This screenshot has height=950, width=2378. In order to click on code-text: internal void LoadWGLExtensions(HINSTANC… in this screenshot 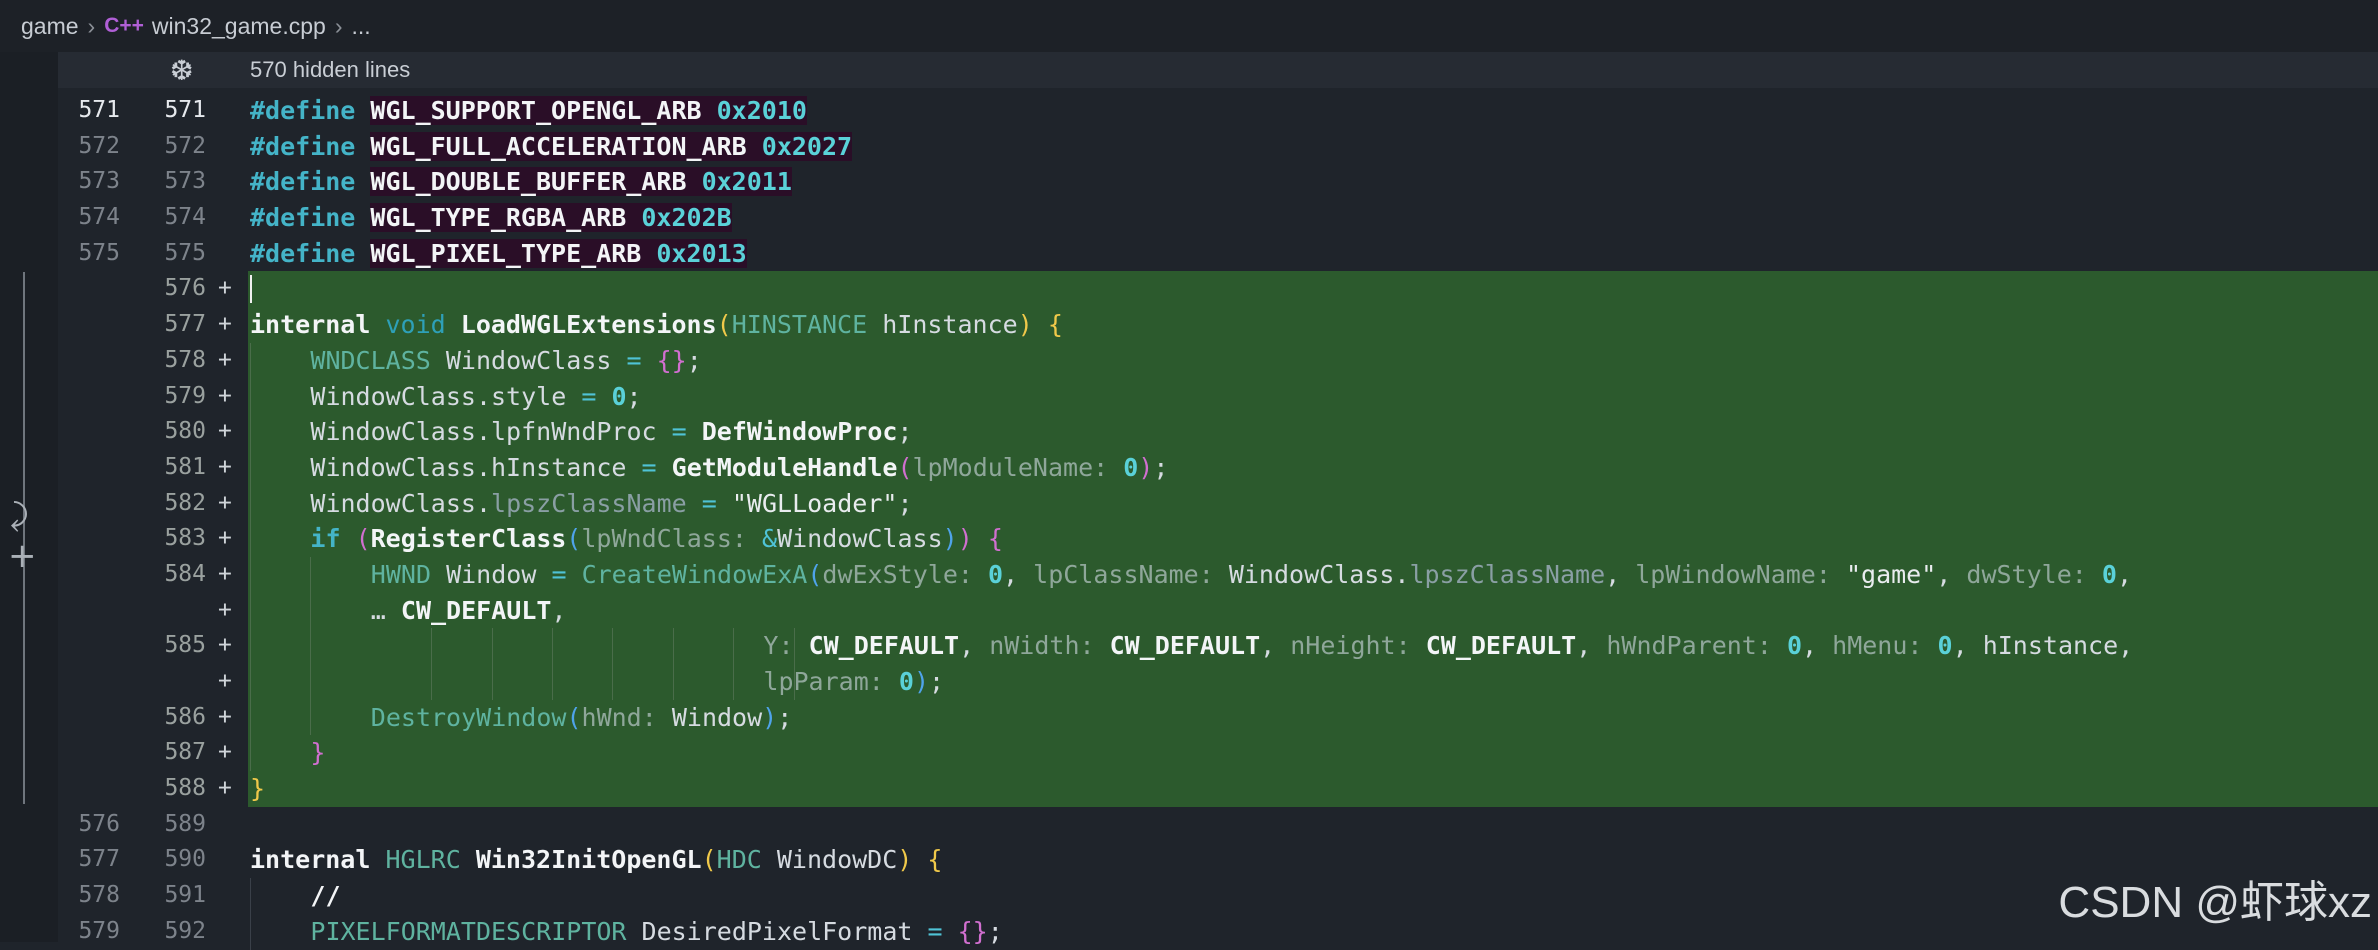, I will do `click(656, 325)`.